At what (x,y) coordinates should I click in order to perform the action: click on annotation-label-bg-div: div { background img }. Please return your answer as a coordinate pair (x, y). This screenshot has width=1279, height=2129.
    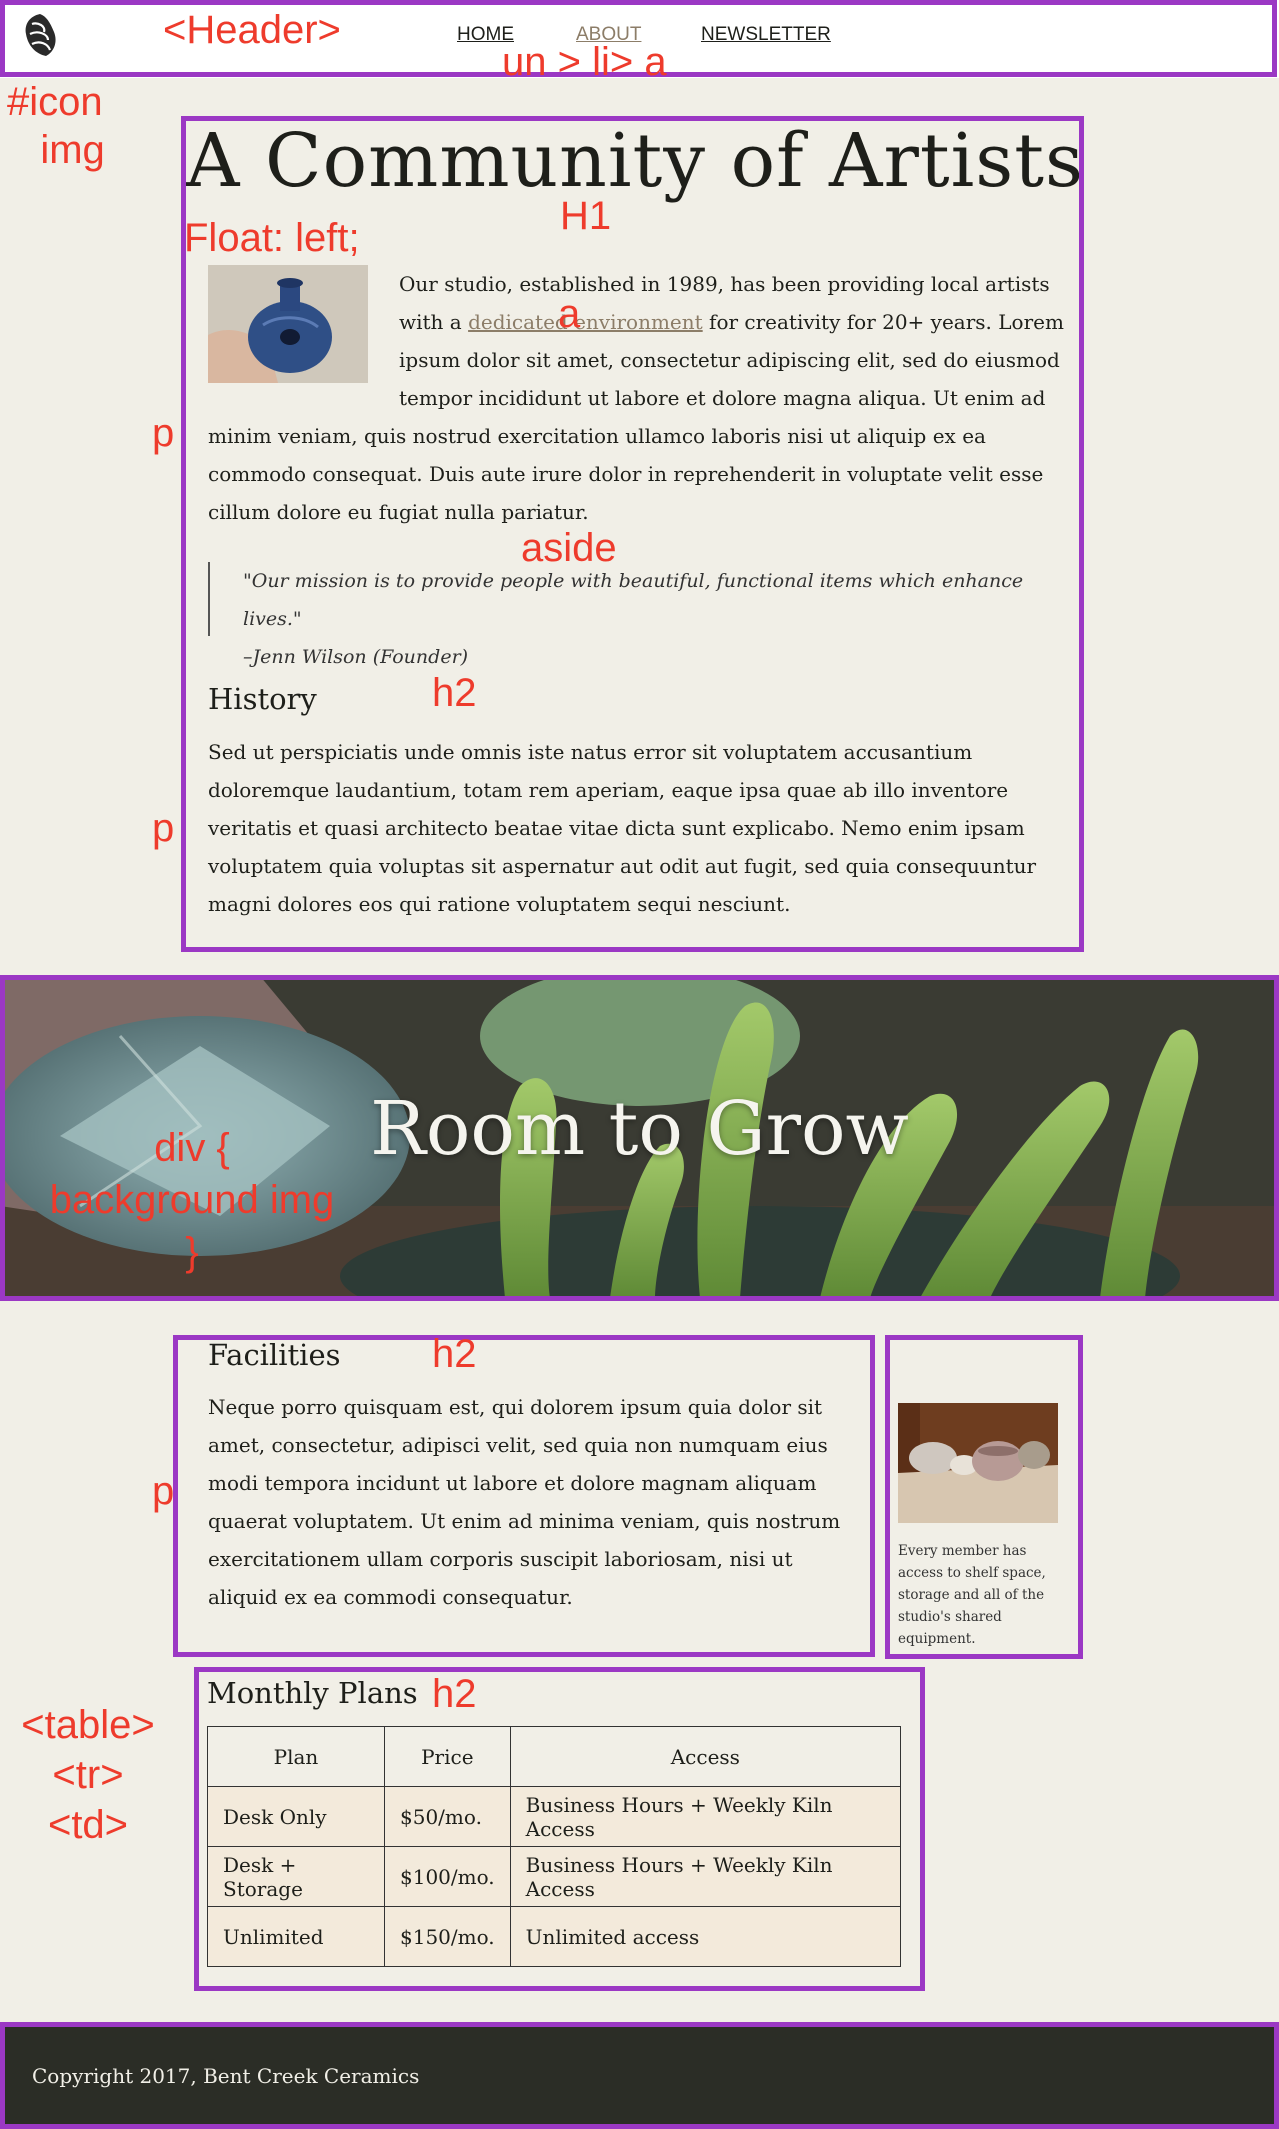
    Looking at the image, I should click on (192, 1200).